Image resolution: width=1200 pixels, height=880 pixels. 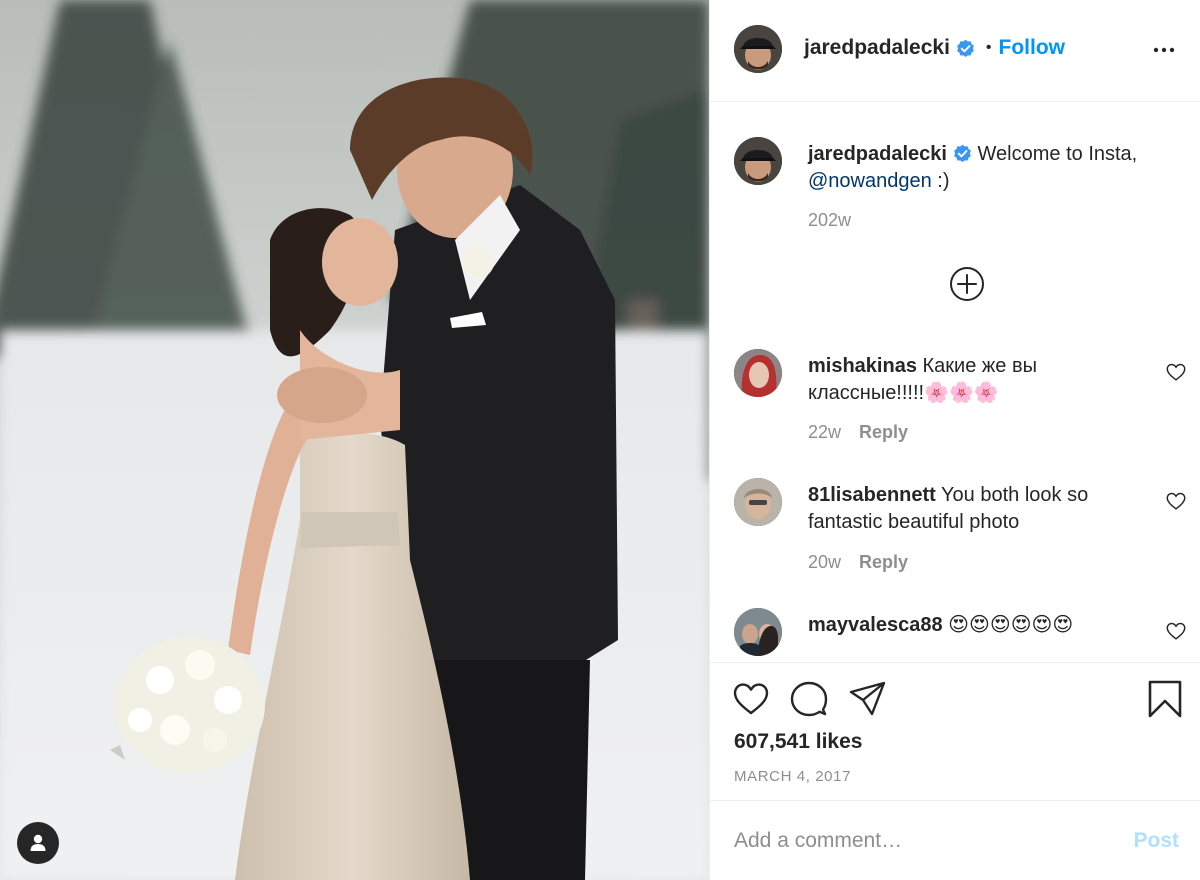 I want to click on author-avatar, so click(x=758, y=49).